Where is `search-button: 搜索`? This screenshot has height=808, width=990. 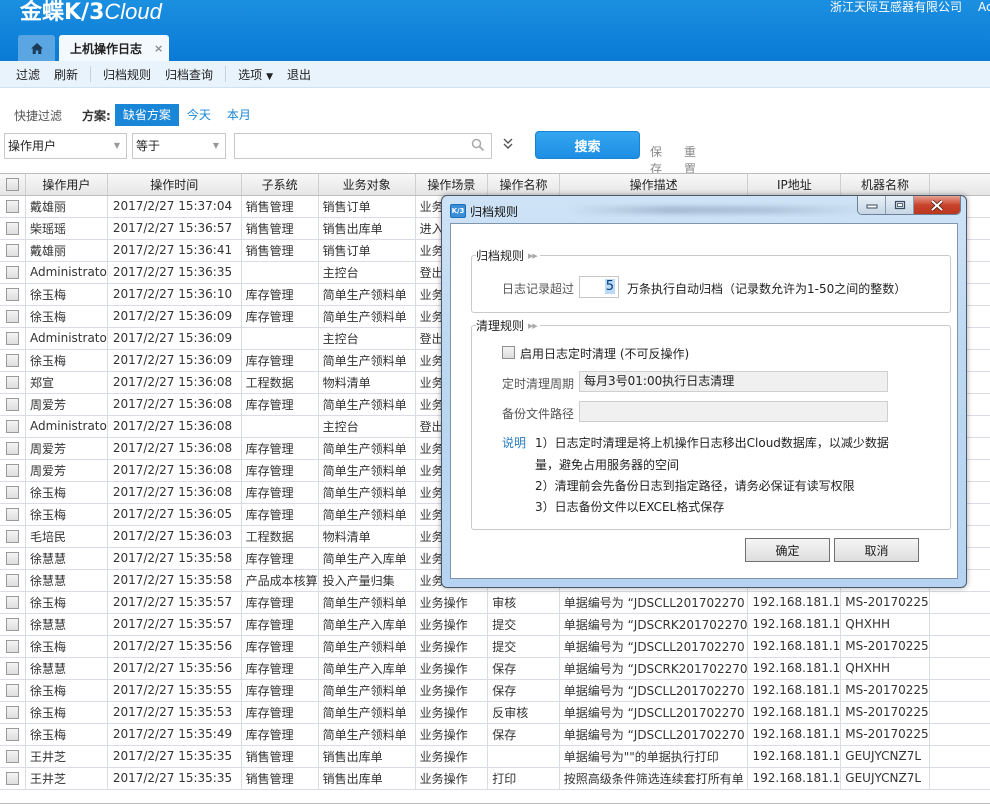 search-button: 搜索 is located at coordinates (587, 145).